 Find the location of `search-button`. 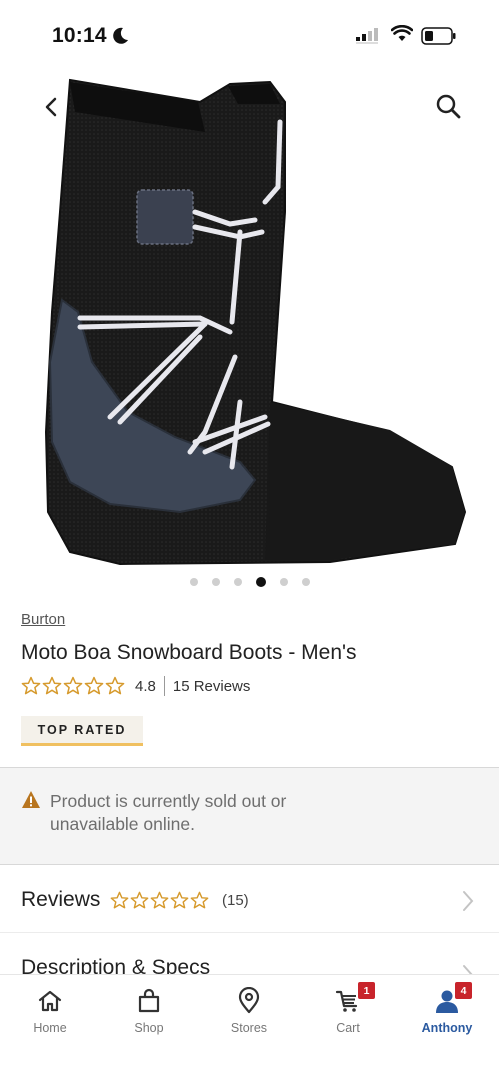

search-button is located at coordinates (448, 106).